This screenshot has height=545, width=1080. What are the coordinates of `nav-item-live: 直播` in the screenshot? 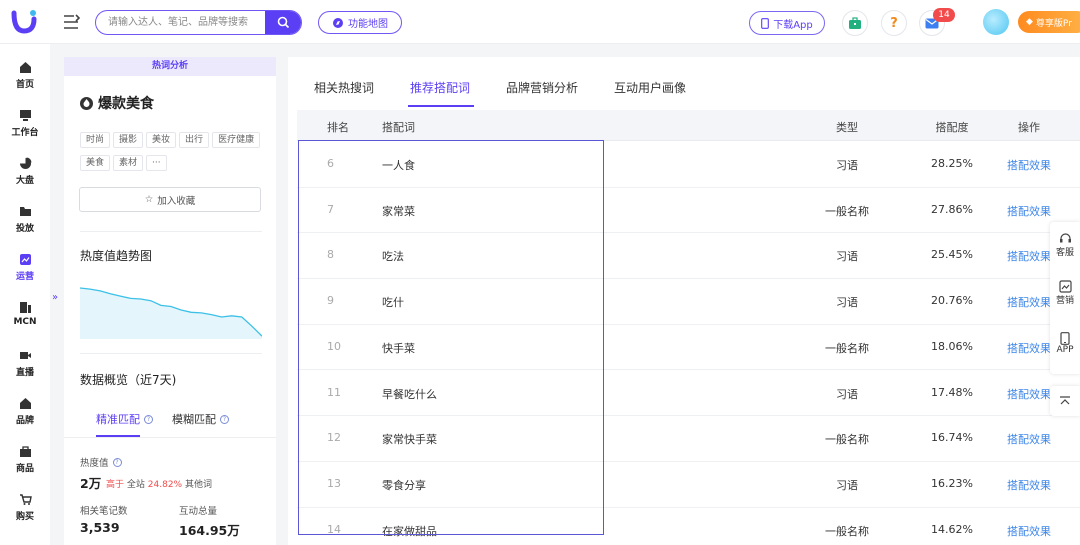 It's located at (25, 370).